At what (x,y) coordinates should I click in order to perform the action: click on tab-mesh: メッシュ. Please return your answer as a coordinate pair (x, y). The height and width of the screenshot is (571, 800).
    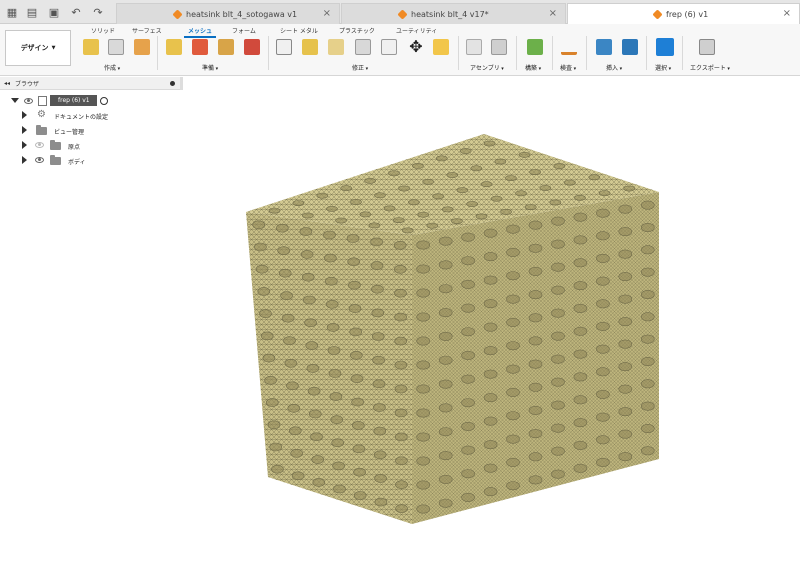
    Looking at the image, I should click on (200, 32).